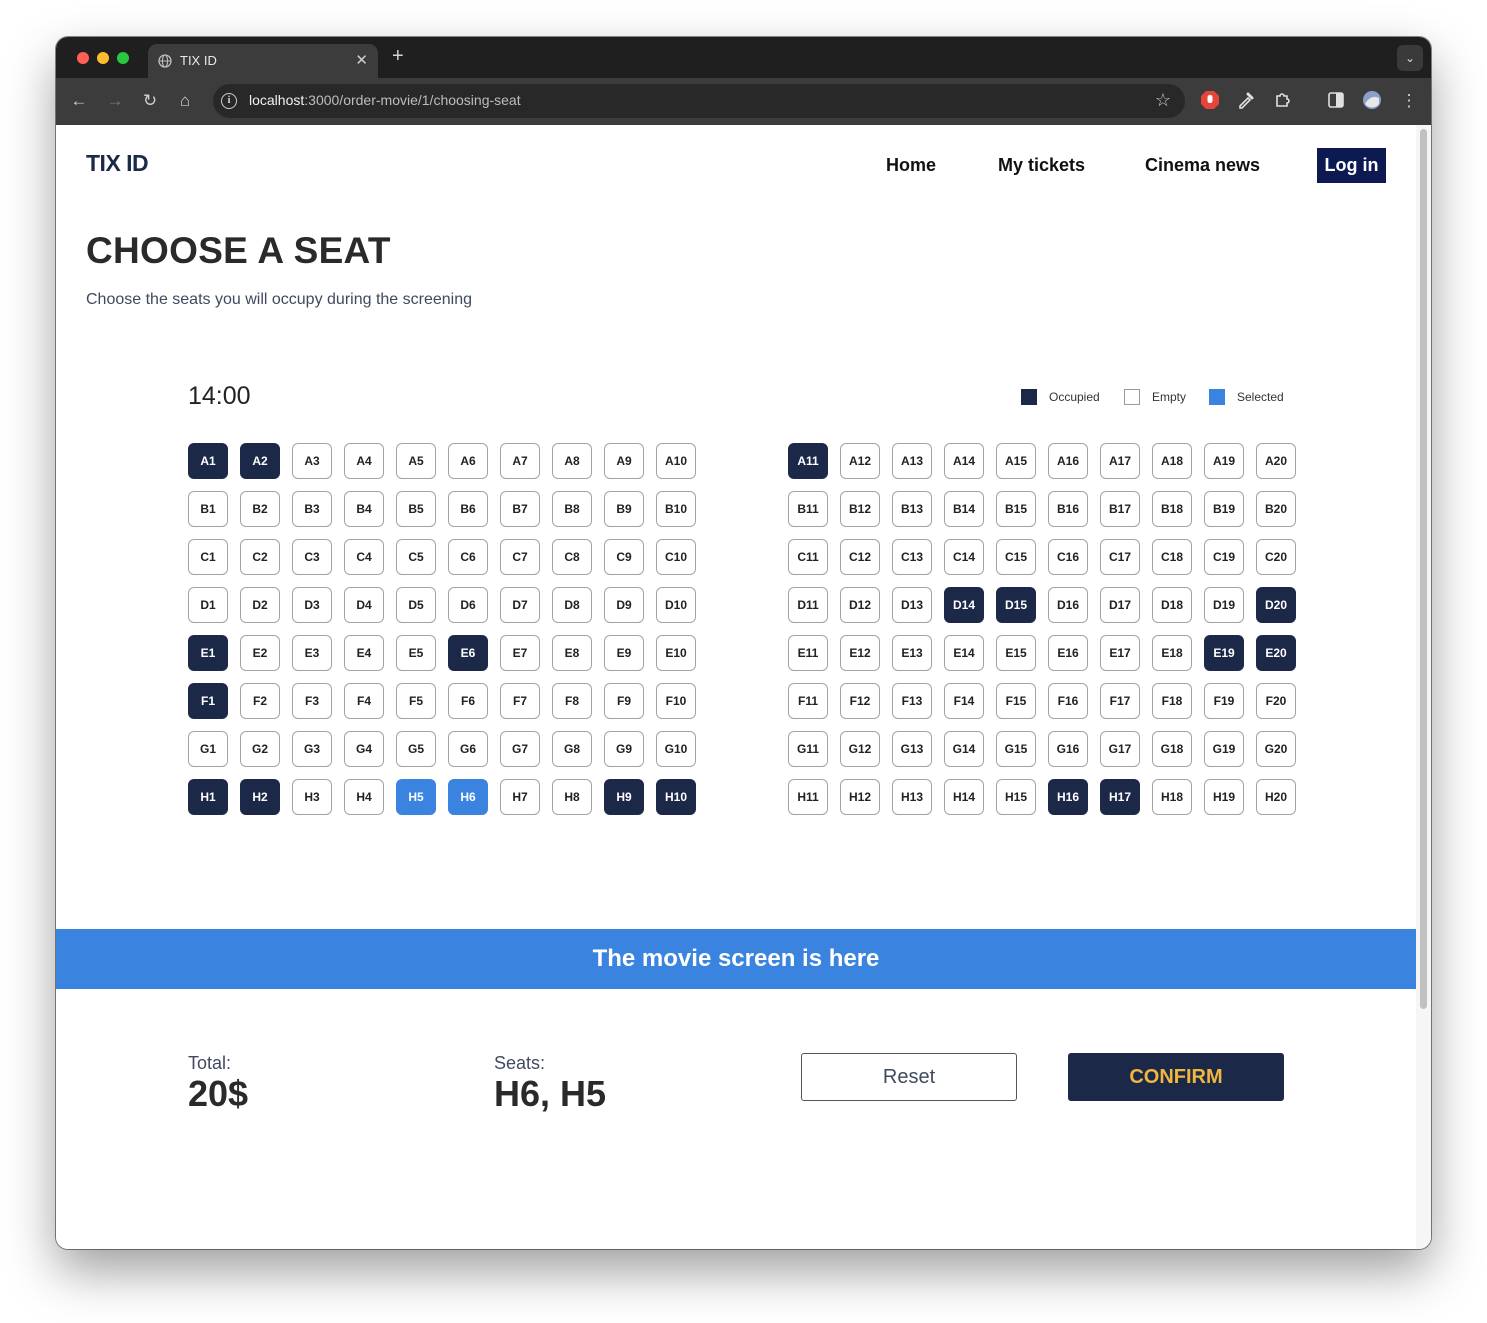 This screenshot has height=1323, width=1487. I want to click on seat-g3: G3, so click(312, 749).